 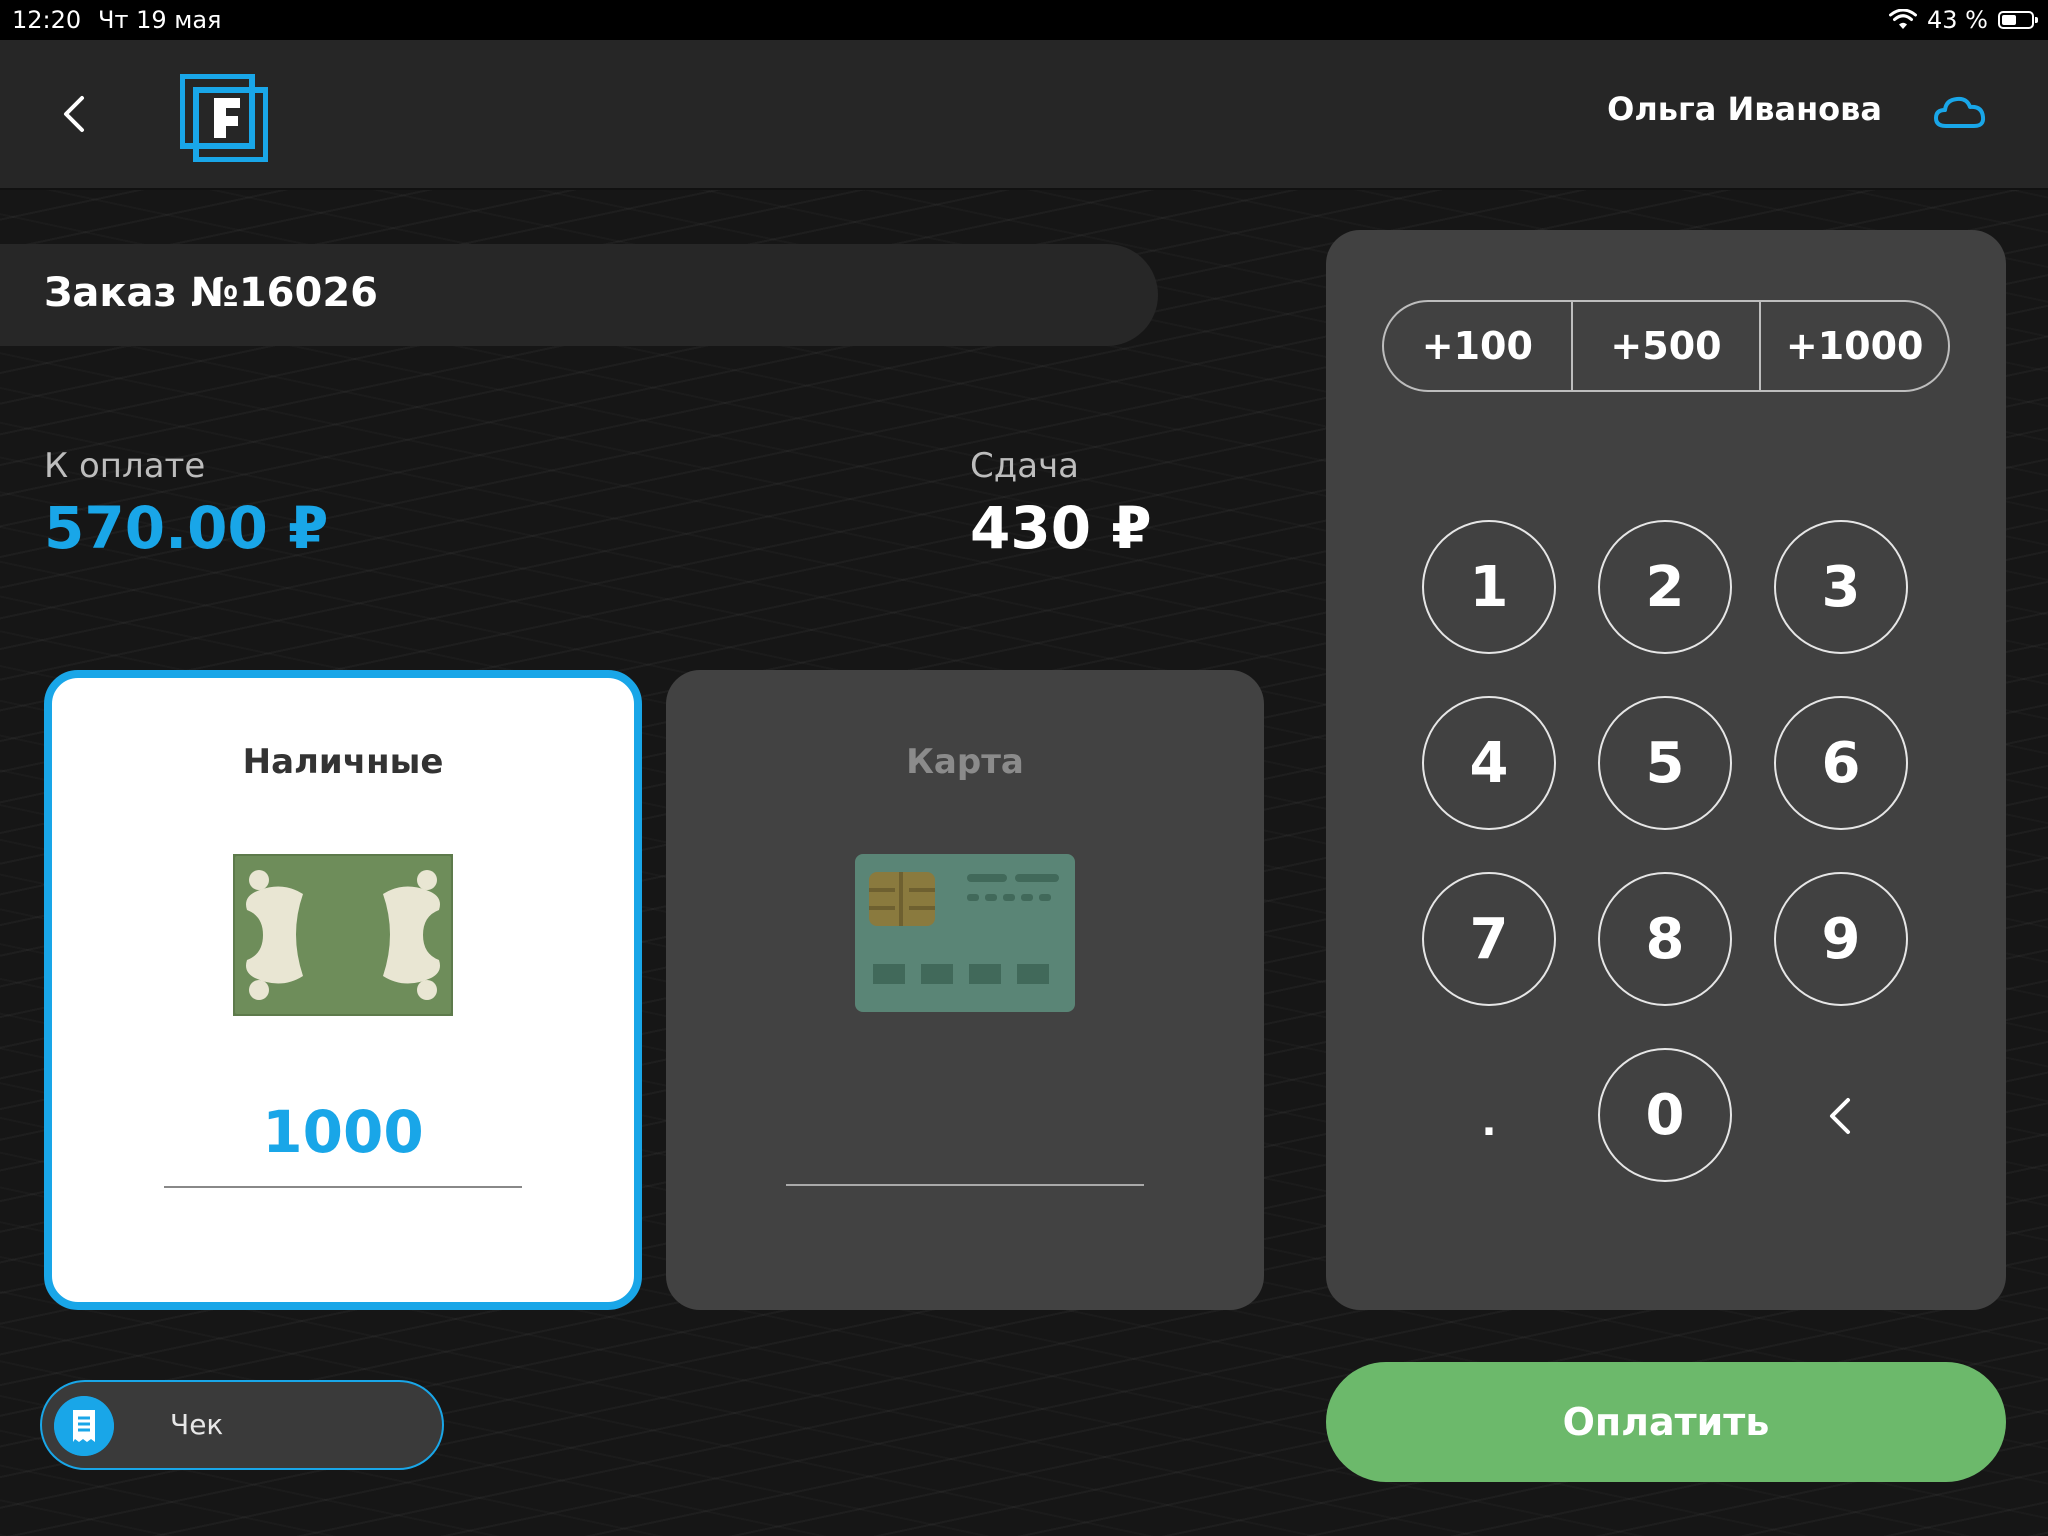 What do you see at coordinates (2018, 20) in the screenshot?
I see `battery-icon` at bounding box center [2018, 20].